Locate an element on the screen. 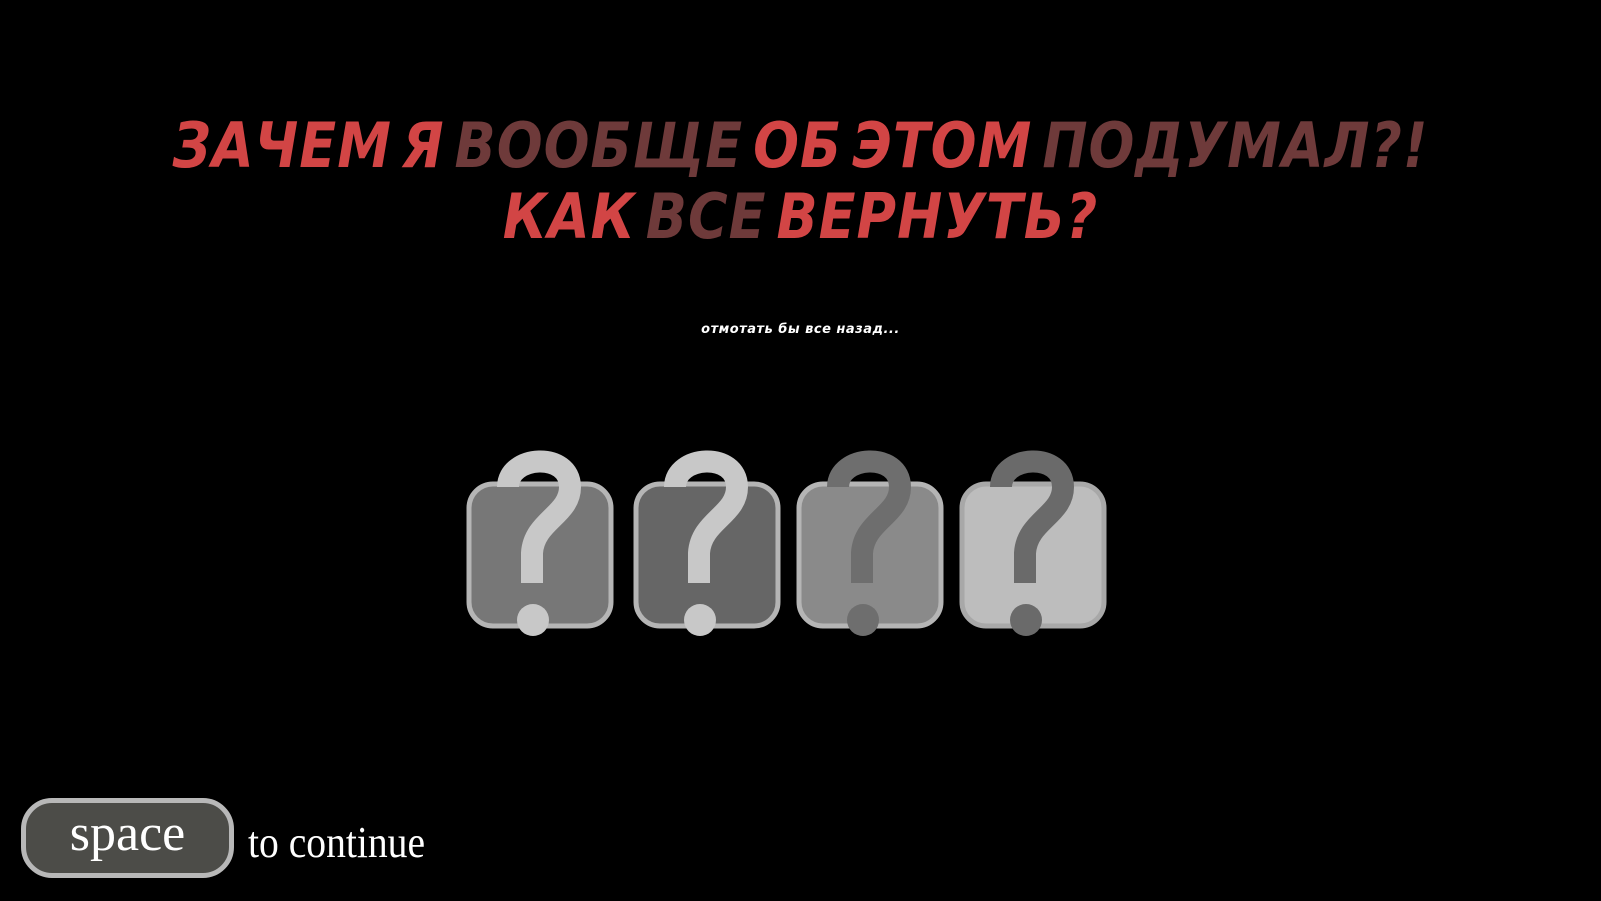 This screenshot has height=901, width=1601. continue-prompt: space to continue is located at coordinates (233, 838).